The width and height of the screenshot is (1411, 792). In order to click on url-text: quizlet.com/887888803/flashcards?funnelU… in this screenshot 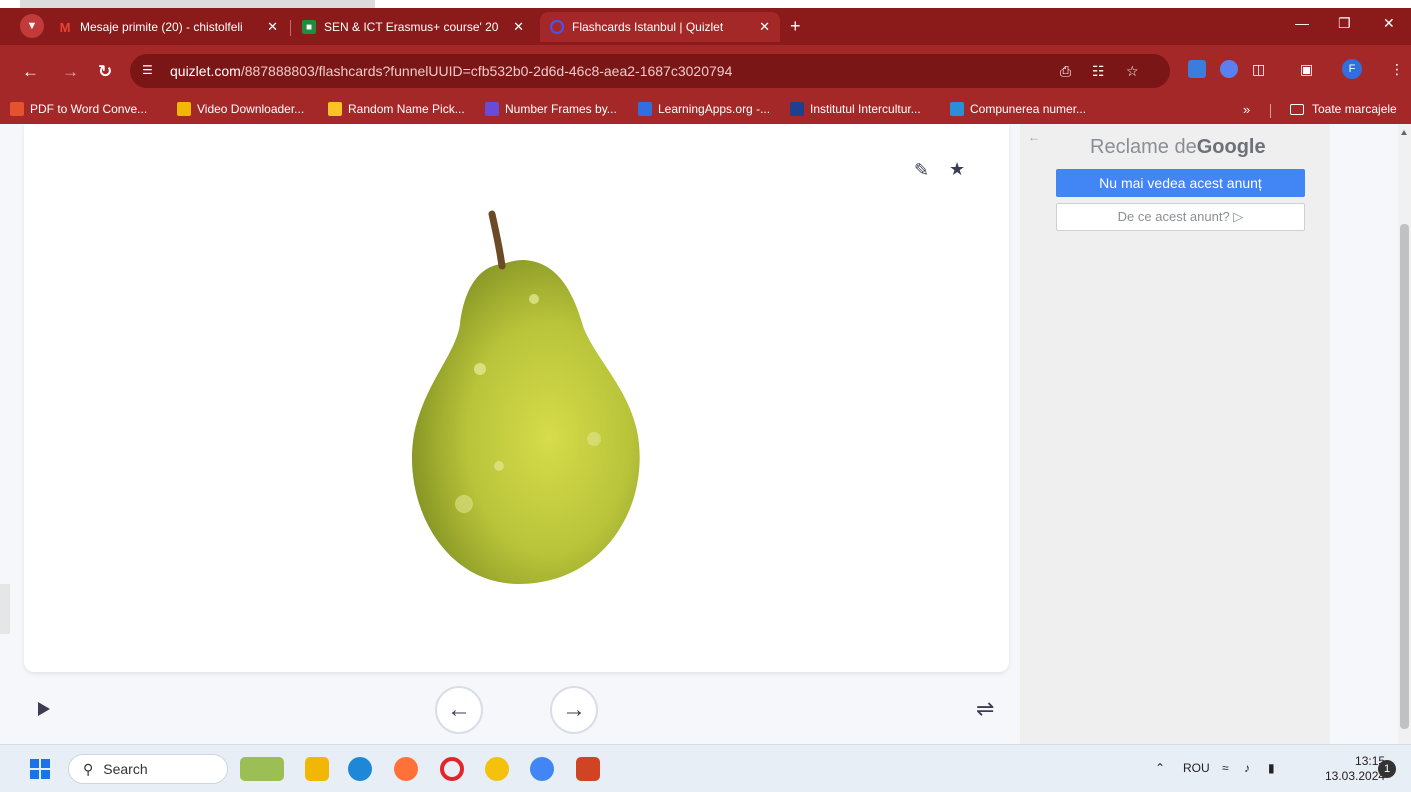, I will do `click(451, 71)`.